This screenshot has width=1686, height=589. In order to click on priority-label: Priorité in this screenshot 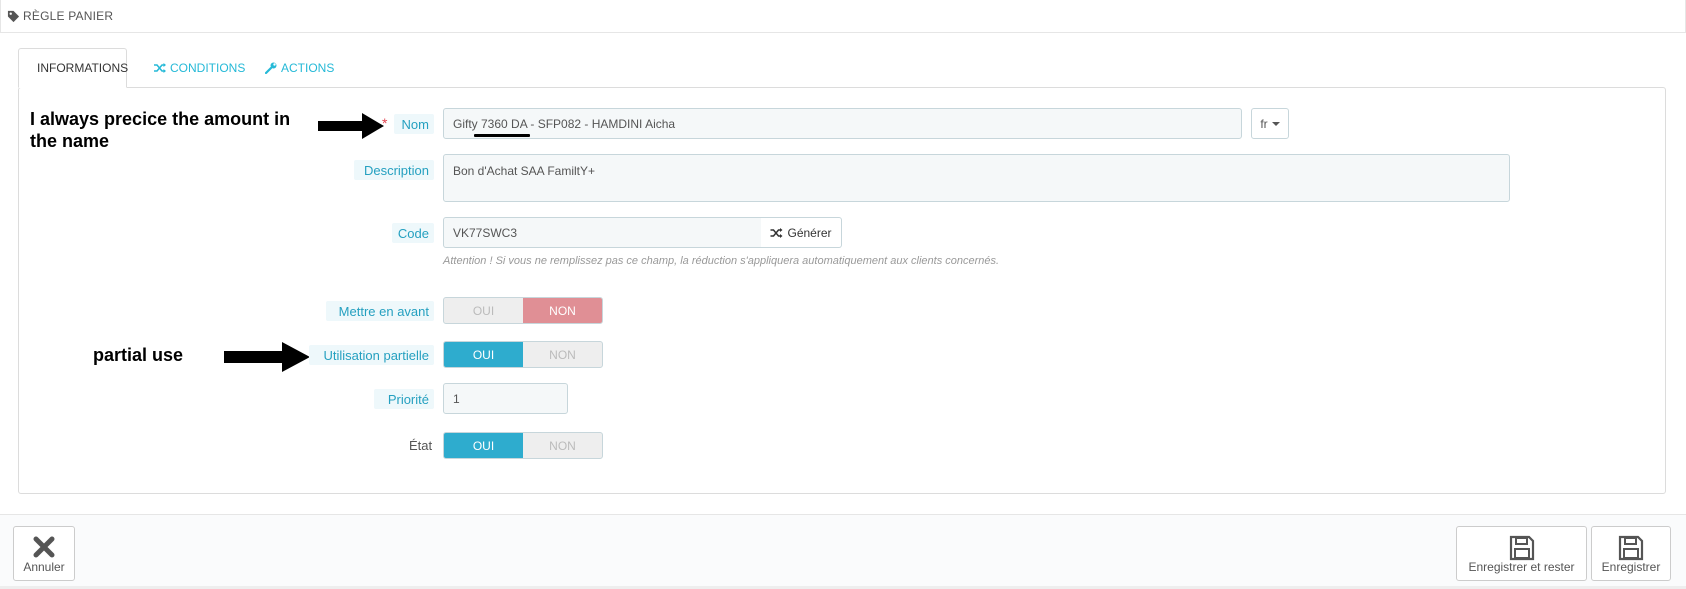, I will do `click(404, 399)`.